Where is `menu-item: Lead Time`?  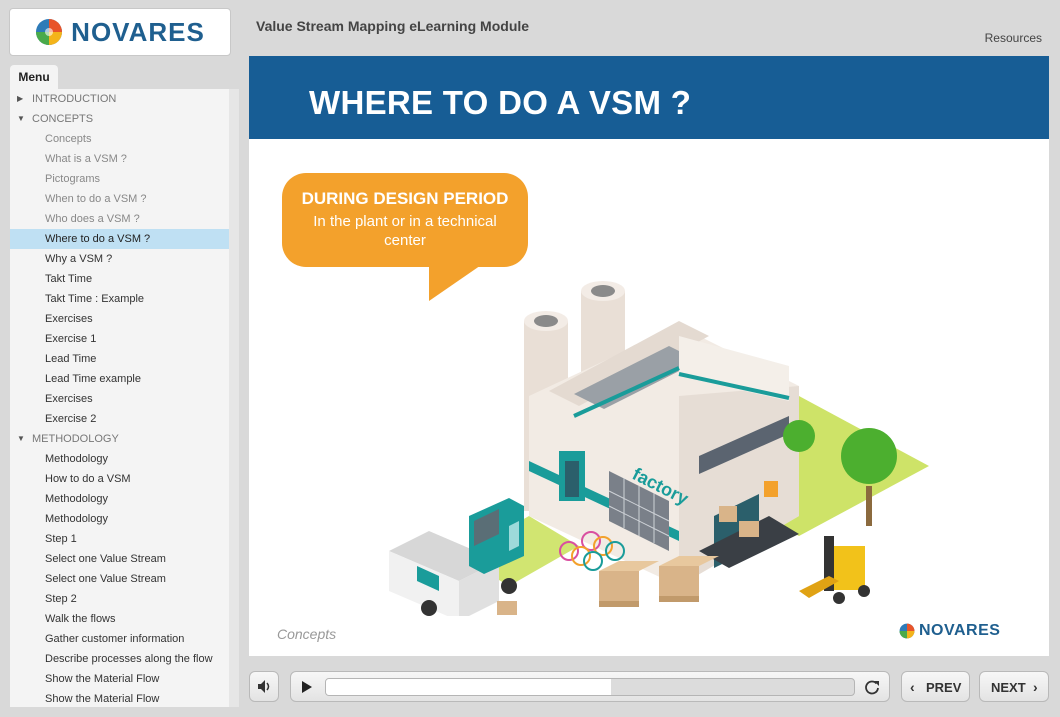 menu-item: Lead Time is located at coordinates (119, 359).